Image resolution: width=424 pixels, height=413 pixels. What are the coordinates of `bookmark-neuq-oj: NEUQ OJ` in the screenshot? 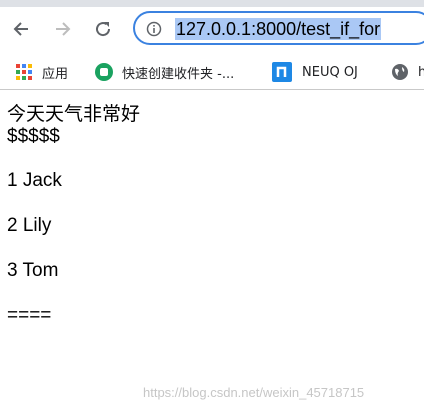 It's located at (315, 72).